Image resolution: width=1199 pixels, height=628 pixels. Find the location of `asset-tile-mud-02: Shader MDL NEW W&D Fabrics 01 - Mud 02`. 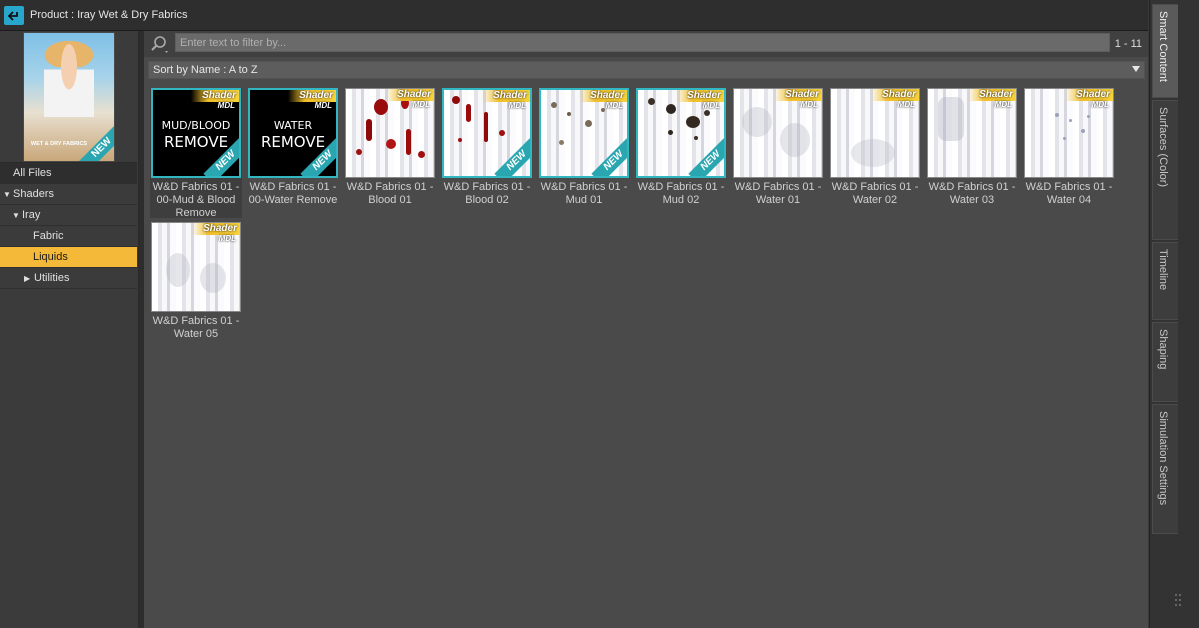

asset-tile-mud-02: Shader MDL NEW W&D Fabrics 01 - Mud 02 is located at coordinates (681, 147).